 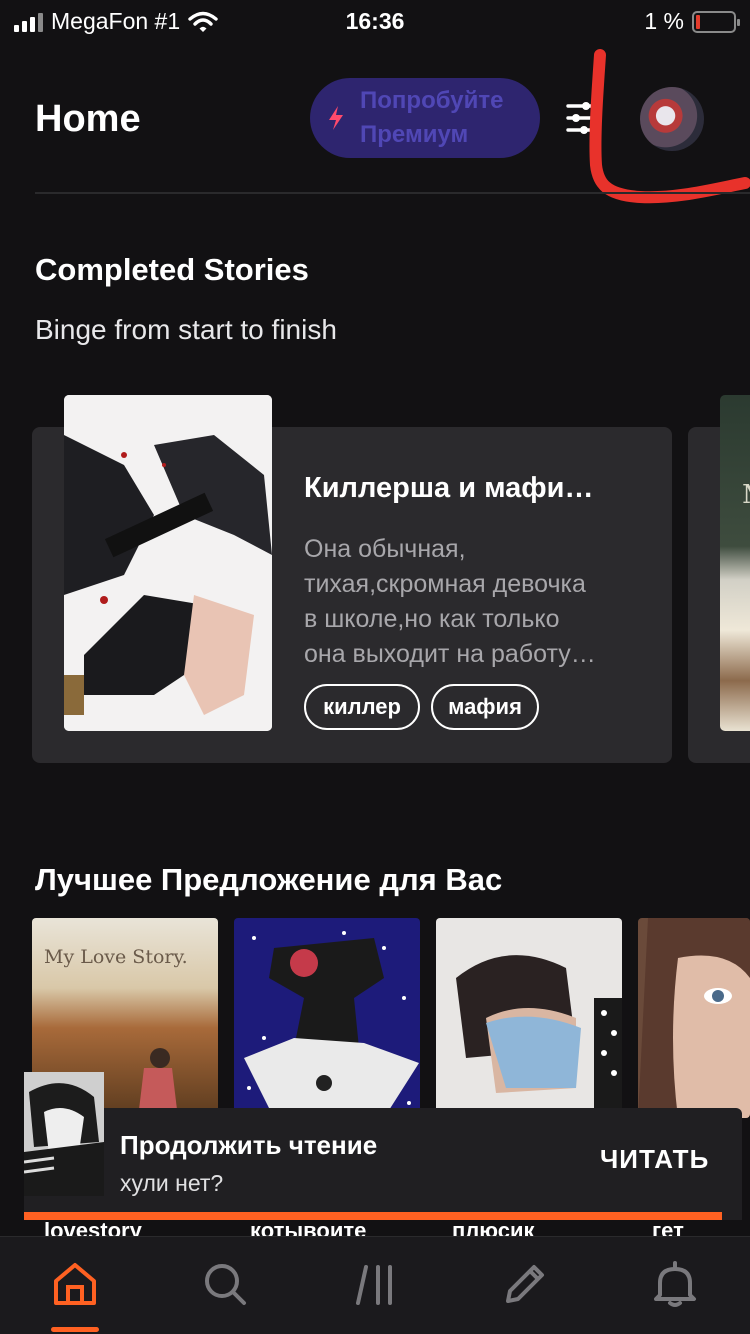 I want to click on thumb-label: котывоите, so click(x=308, y=1227).